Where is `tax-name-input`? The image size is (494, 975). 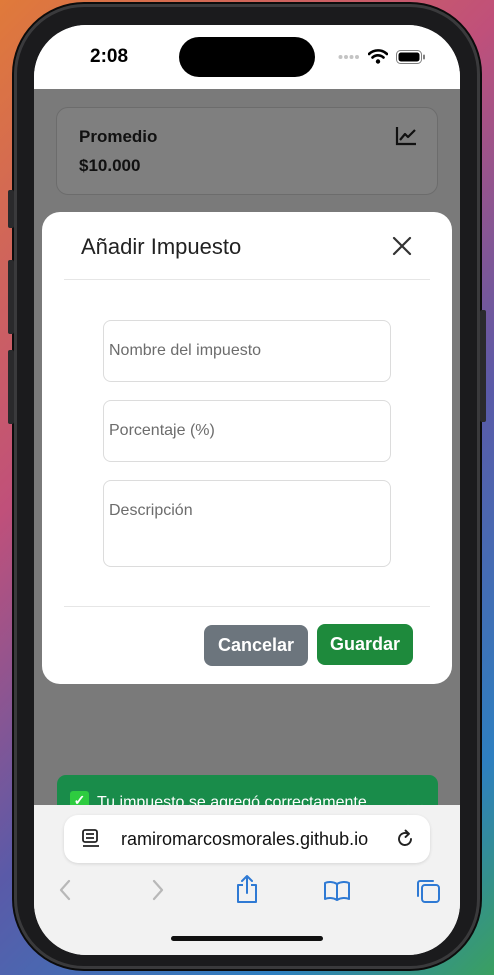
tax-name-input is located at coordinates (247, 351).